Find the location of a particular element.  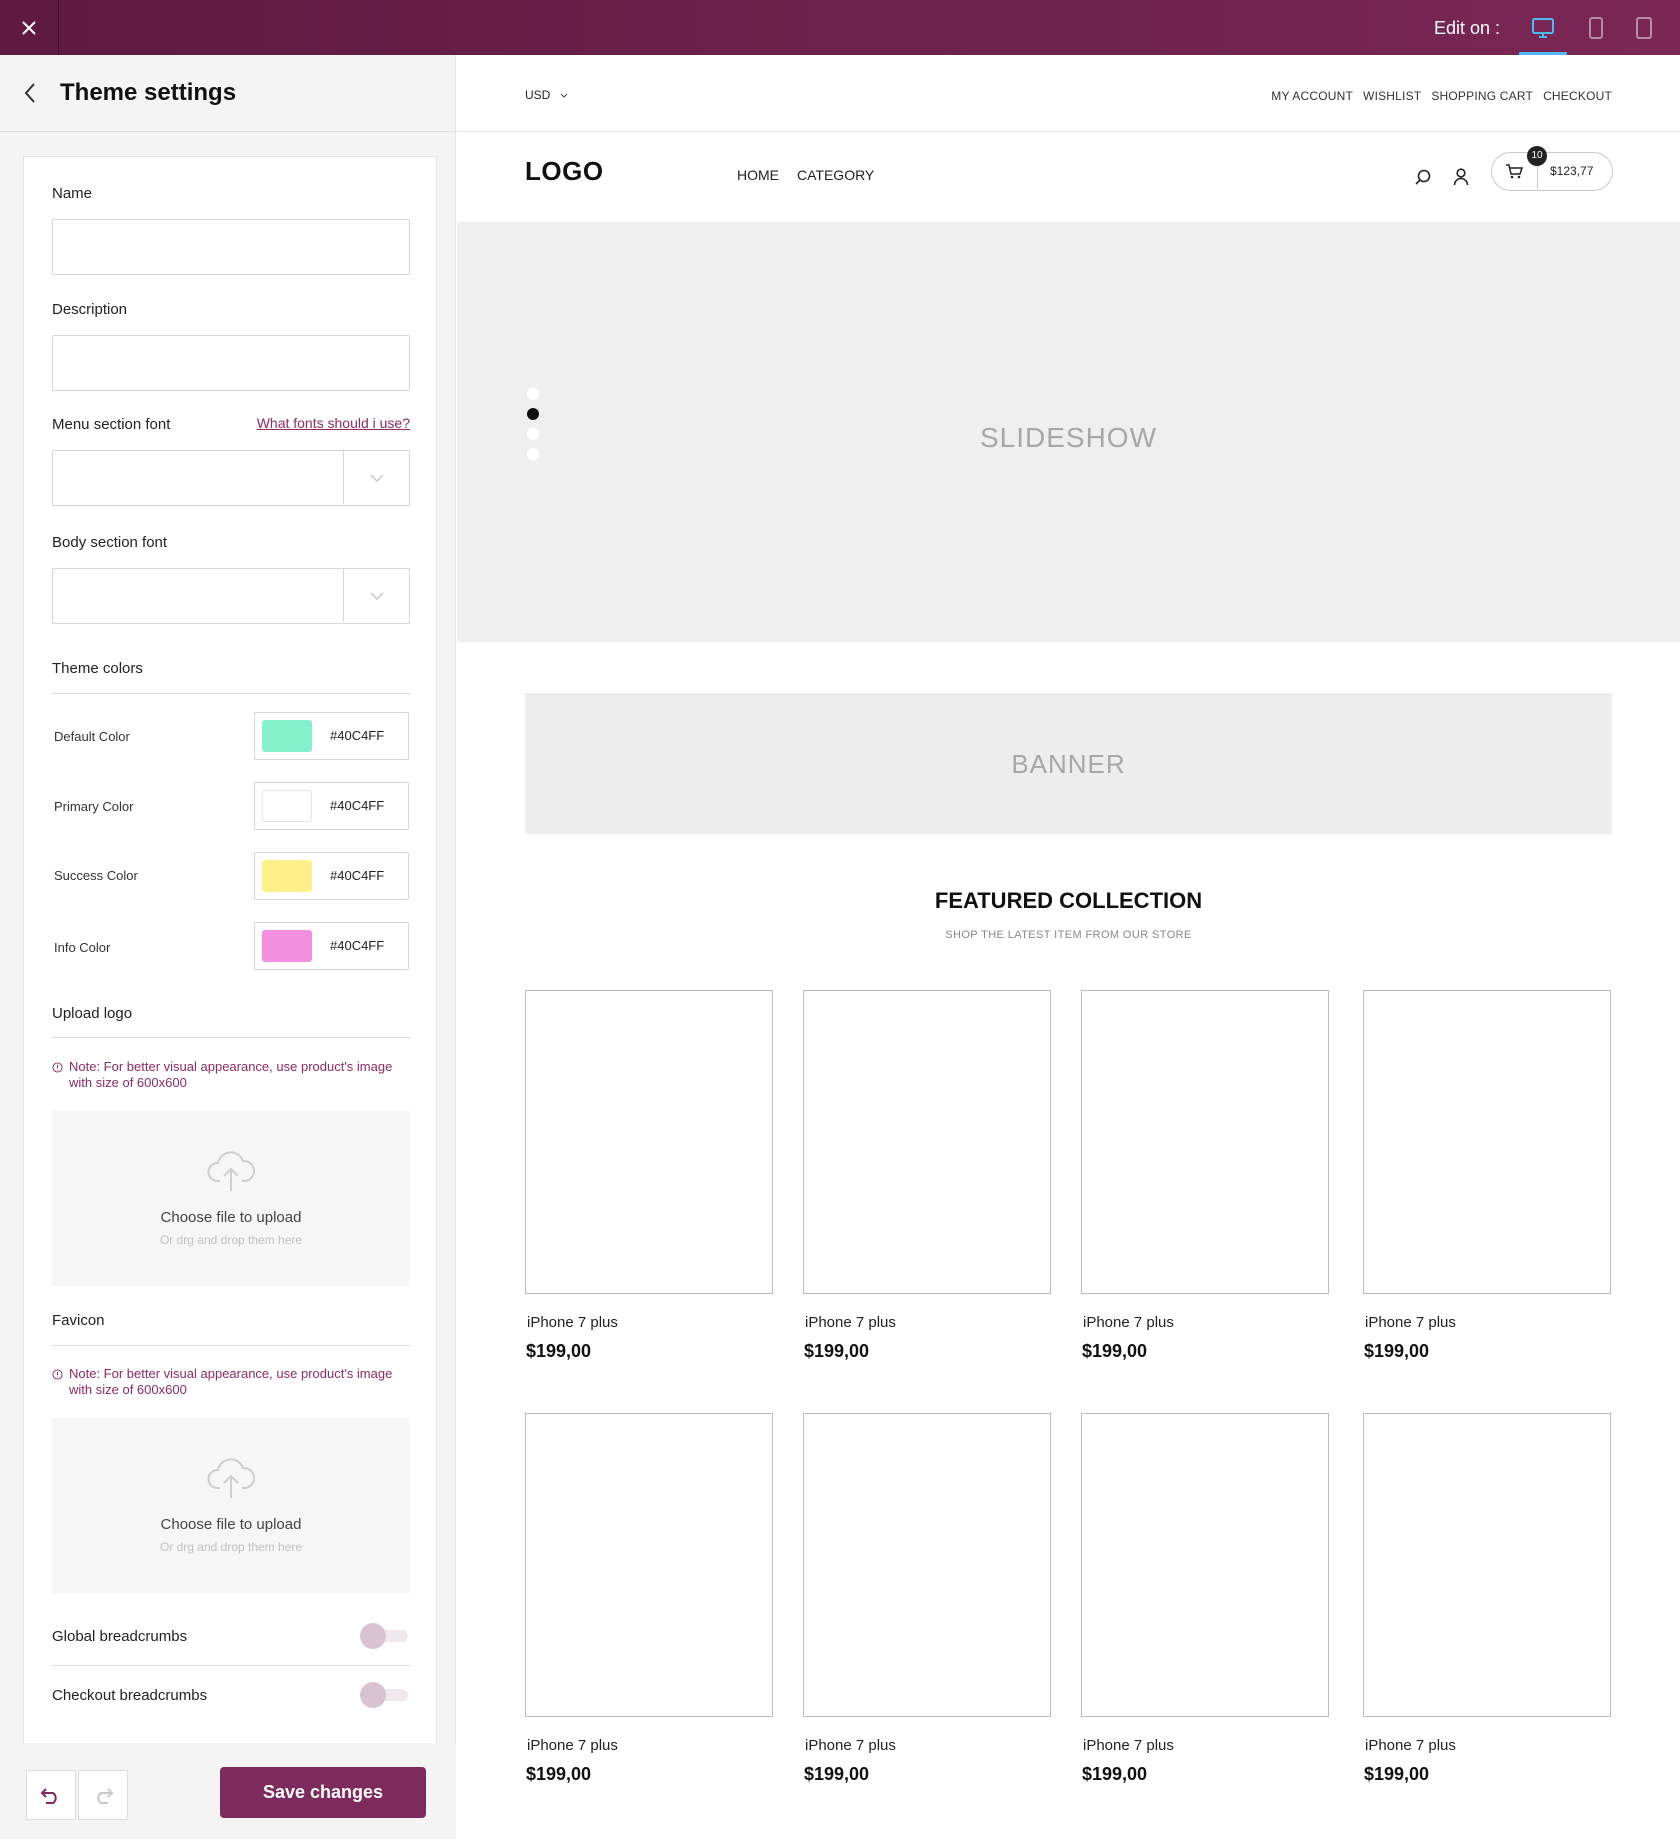

store-logo: LOGO is located at coordinates (564, 171).